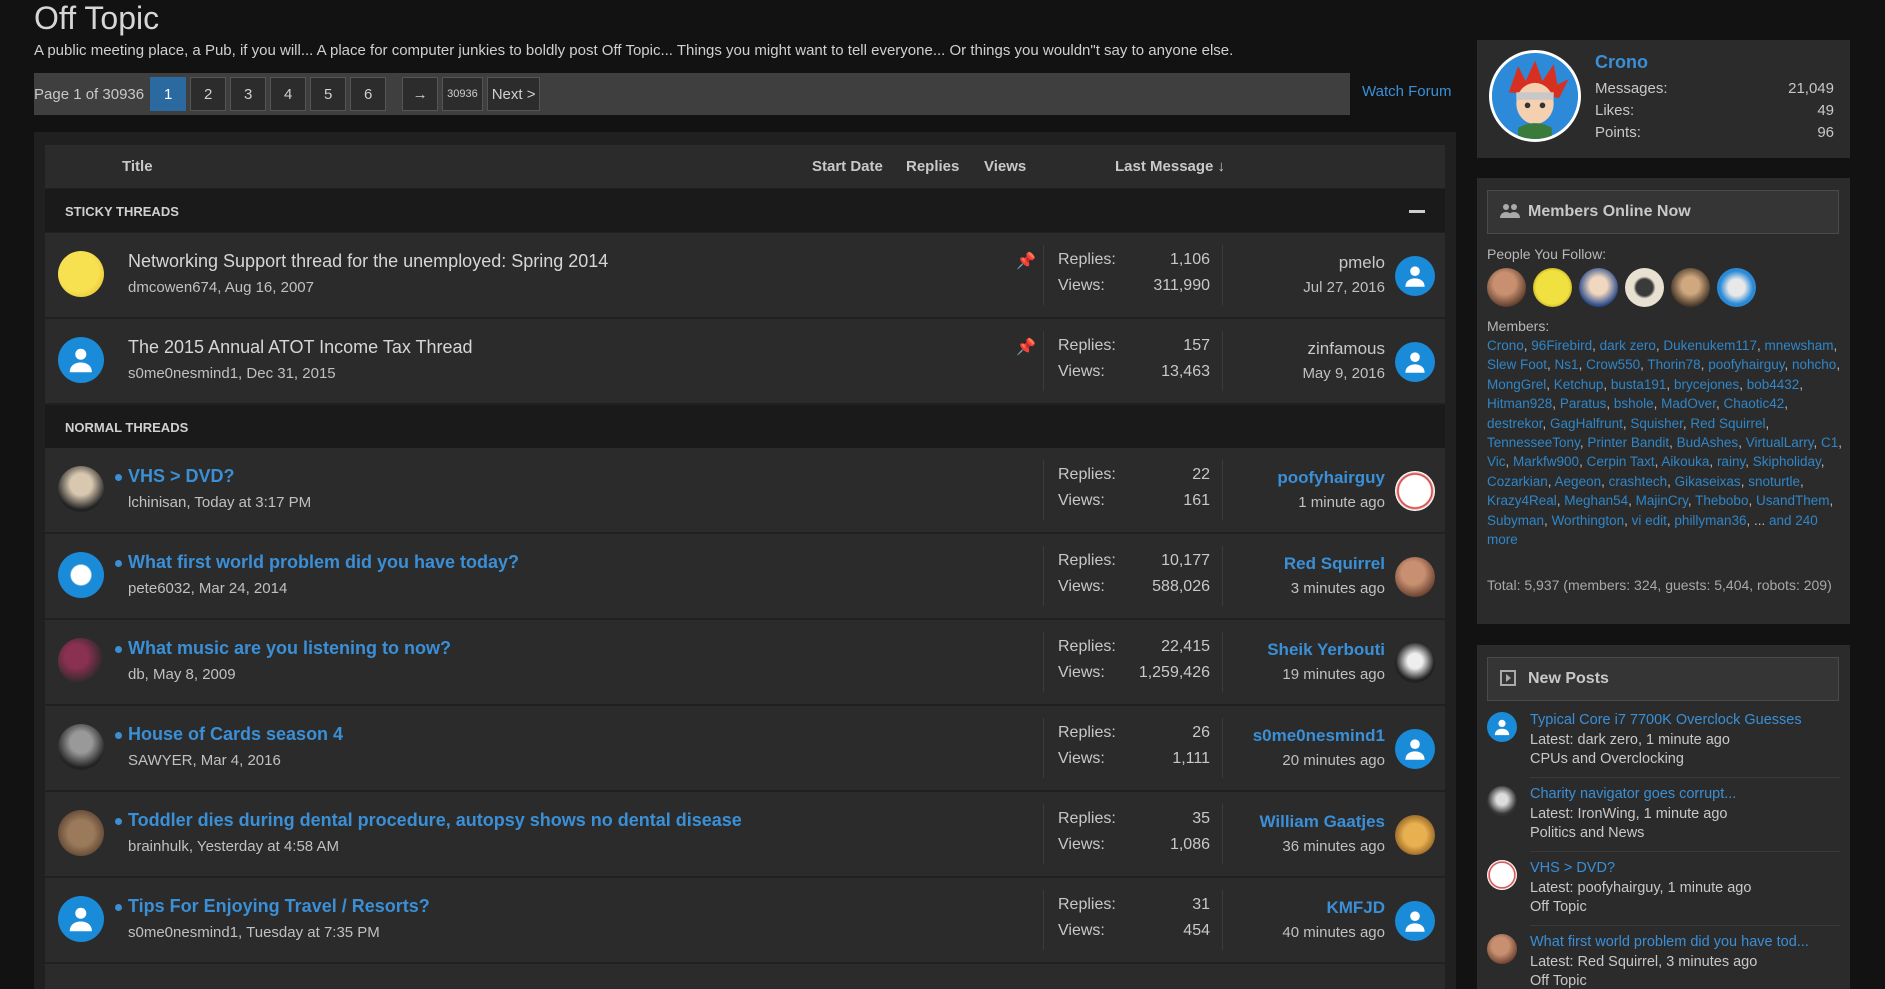 This screenshot has height=989, width=1885. Describe the element at coordinates (1798, 345) in the screenshot. I see `online-member-link: mnewsham` at that location.